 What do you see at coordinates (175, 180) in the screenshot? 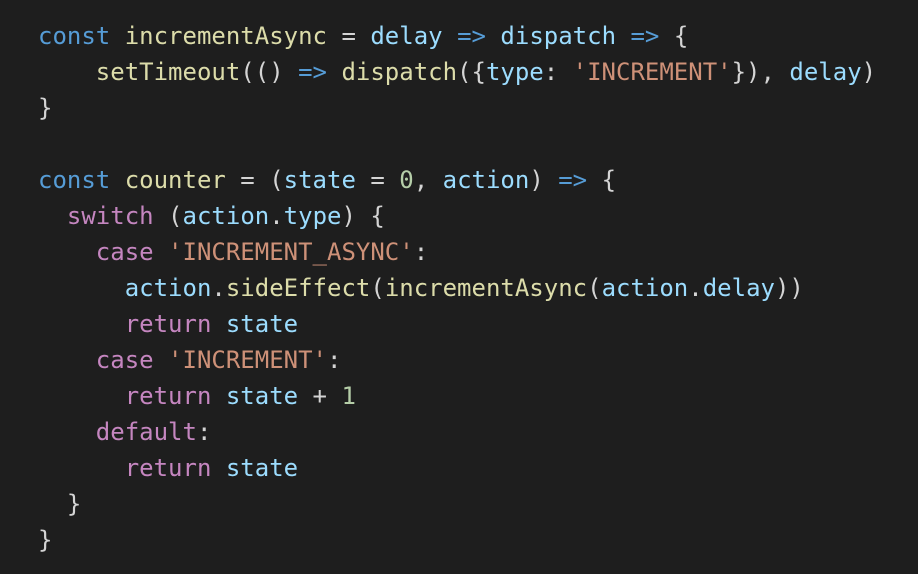
I see `code-token: counter` at bounding box center [175, 180].